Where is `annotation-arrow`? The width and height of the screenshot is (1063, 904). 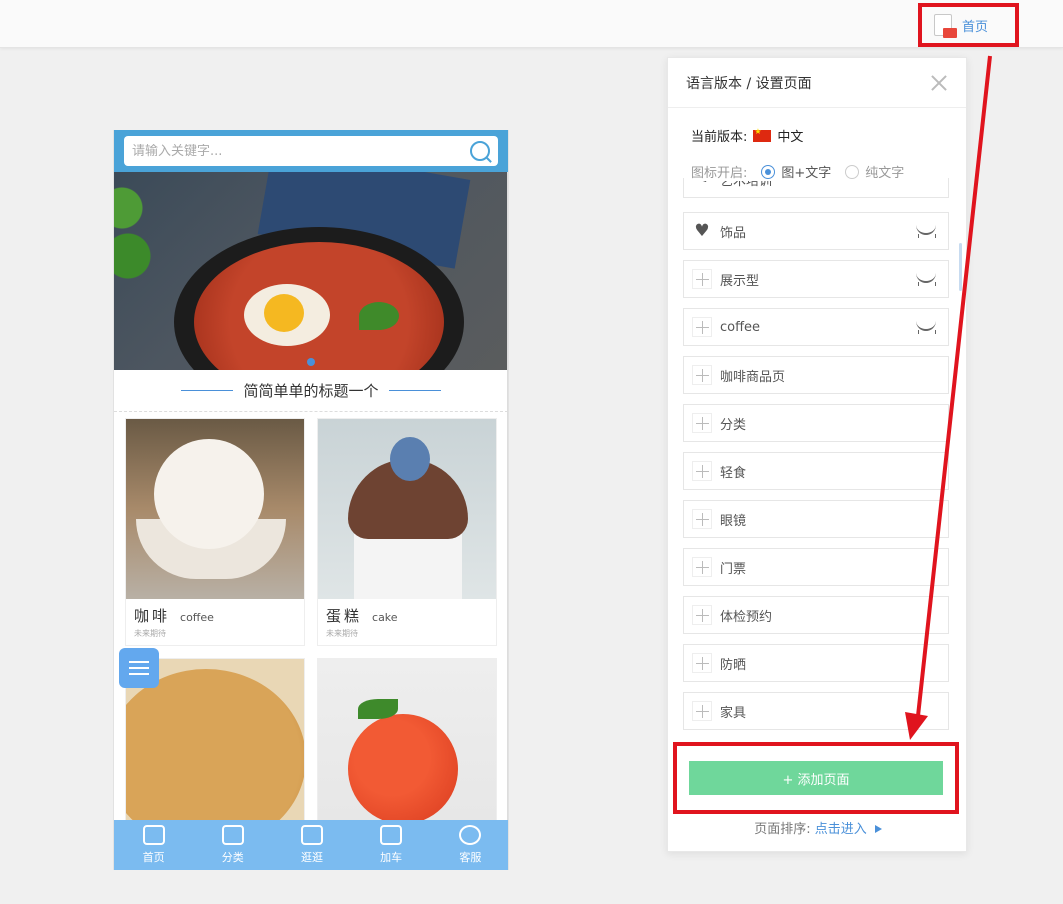 annotation-arrow is located at coordinates (948, 397).